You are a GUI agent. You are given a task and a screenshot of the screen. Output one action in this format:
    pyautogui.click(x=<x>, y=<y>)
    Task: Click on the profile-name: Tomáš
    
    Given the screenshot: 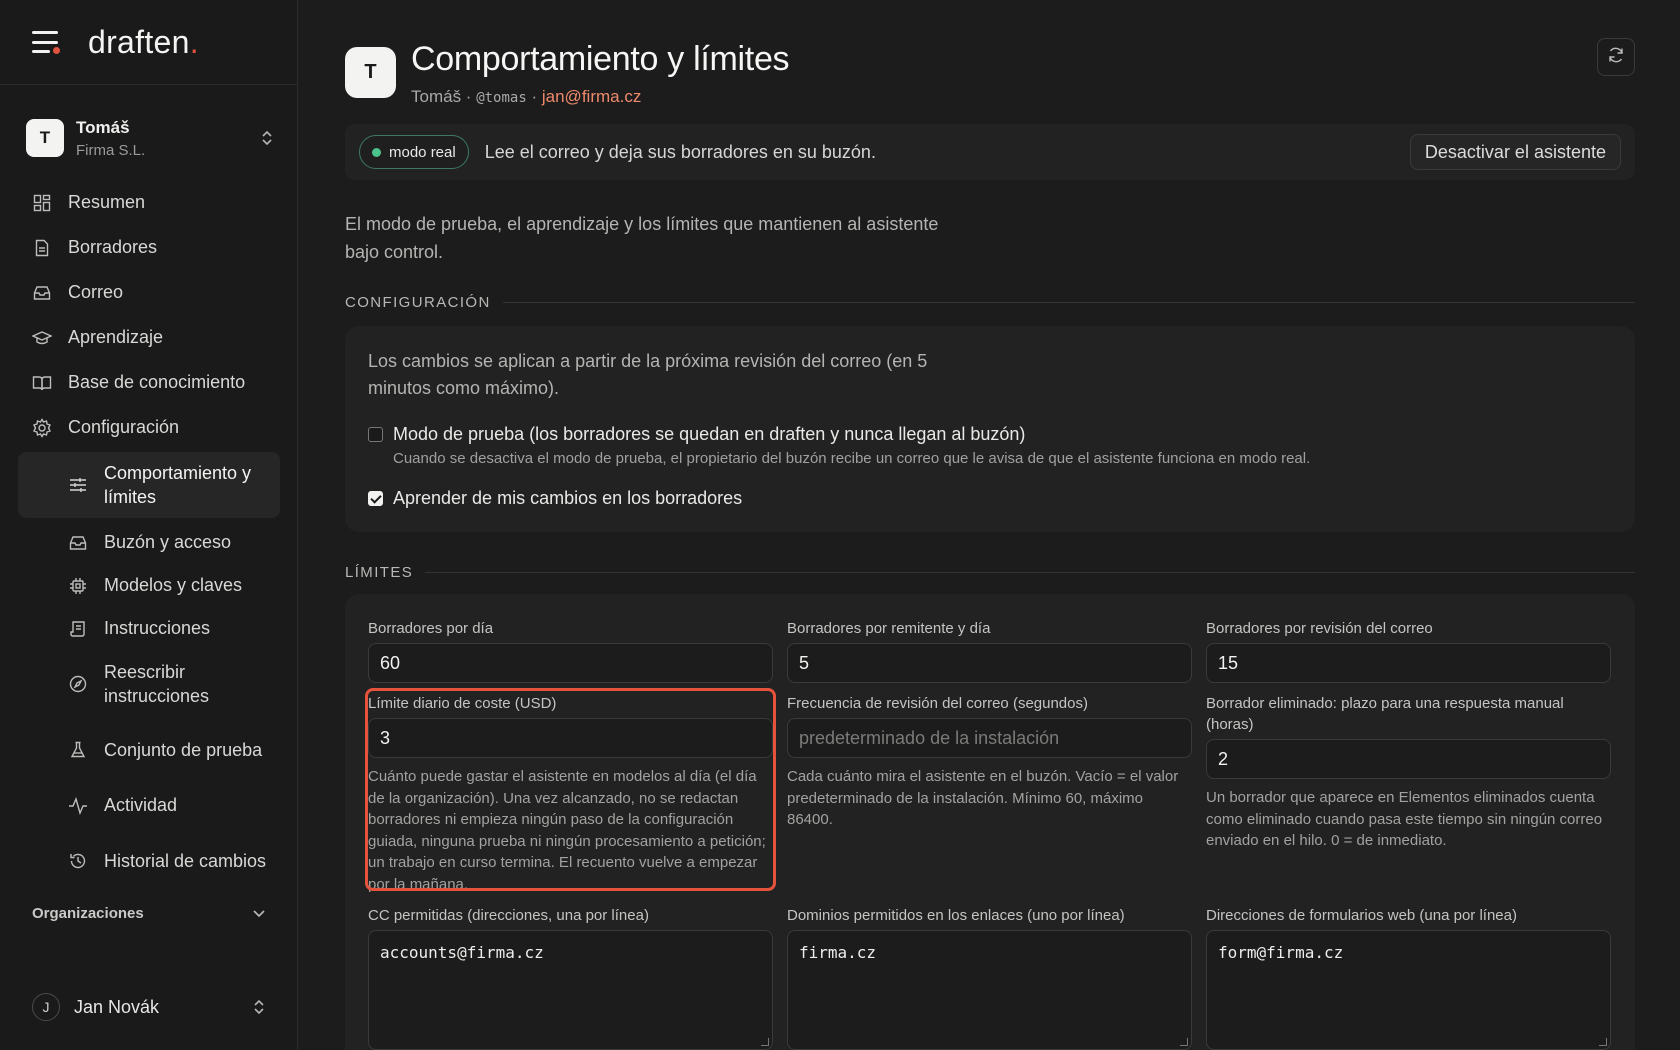 What is the action you would take?
    pyautogui.click(x=436, y=96)
    